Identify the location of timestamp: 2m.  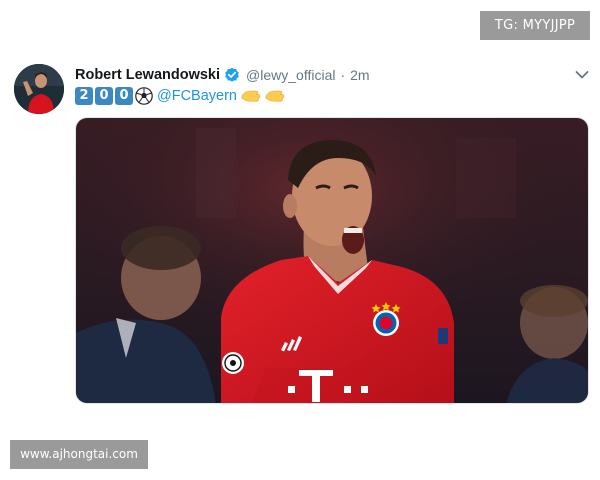
(359, 75).